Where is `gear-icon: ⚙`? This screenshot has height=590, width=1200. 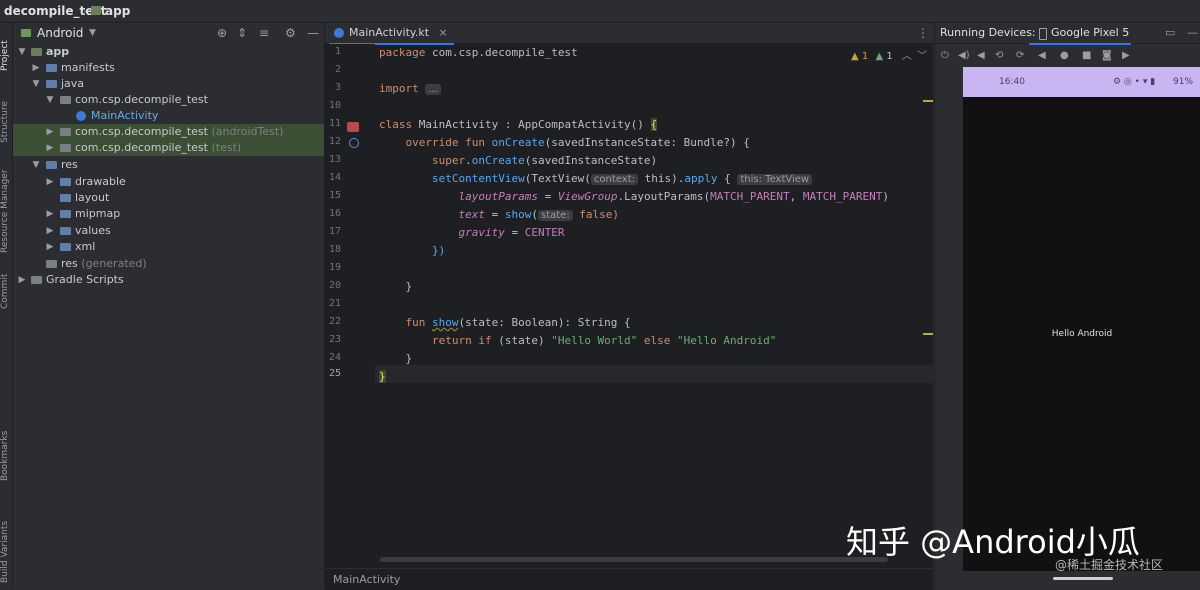
gear-icon: ⚙ is located at coordinates (290, 33).